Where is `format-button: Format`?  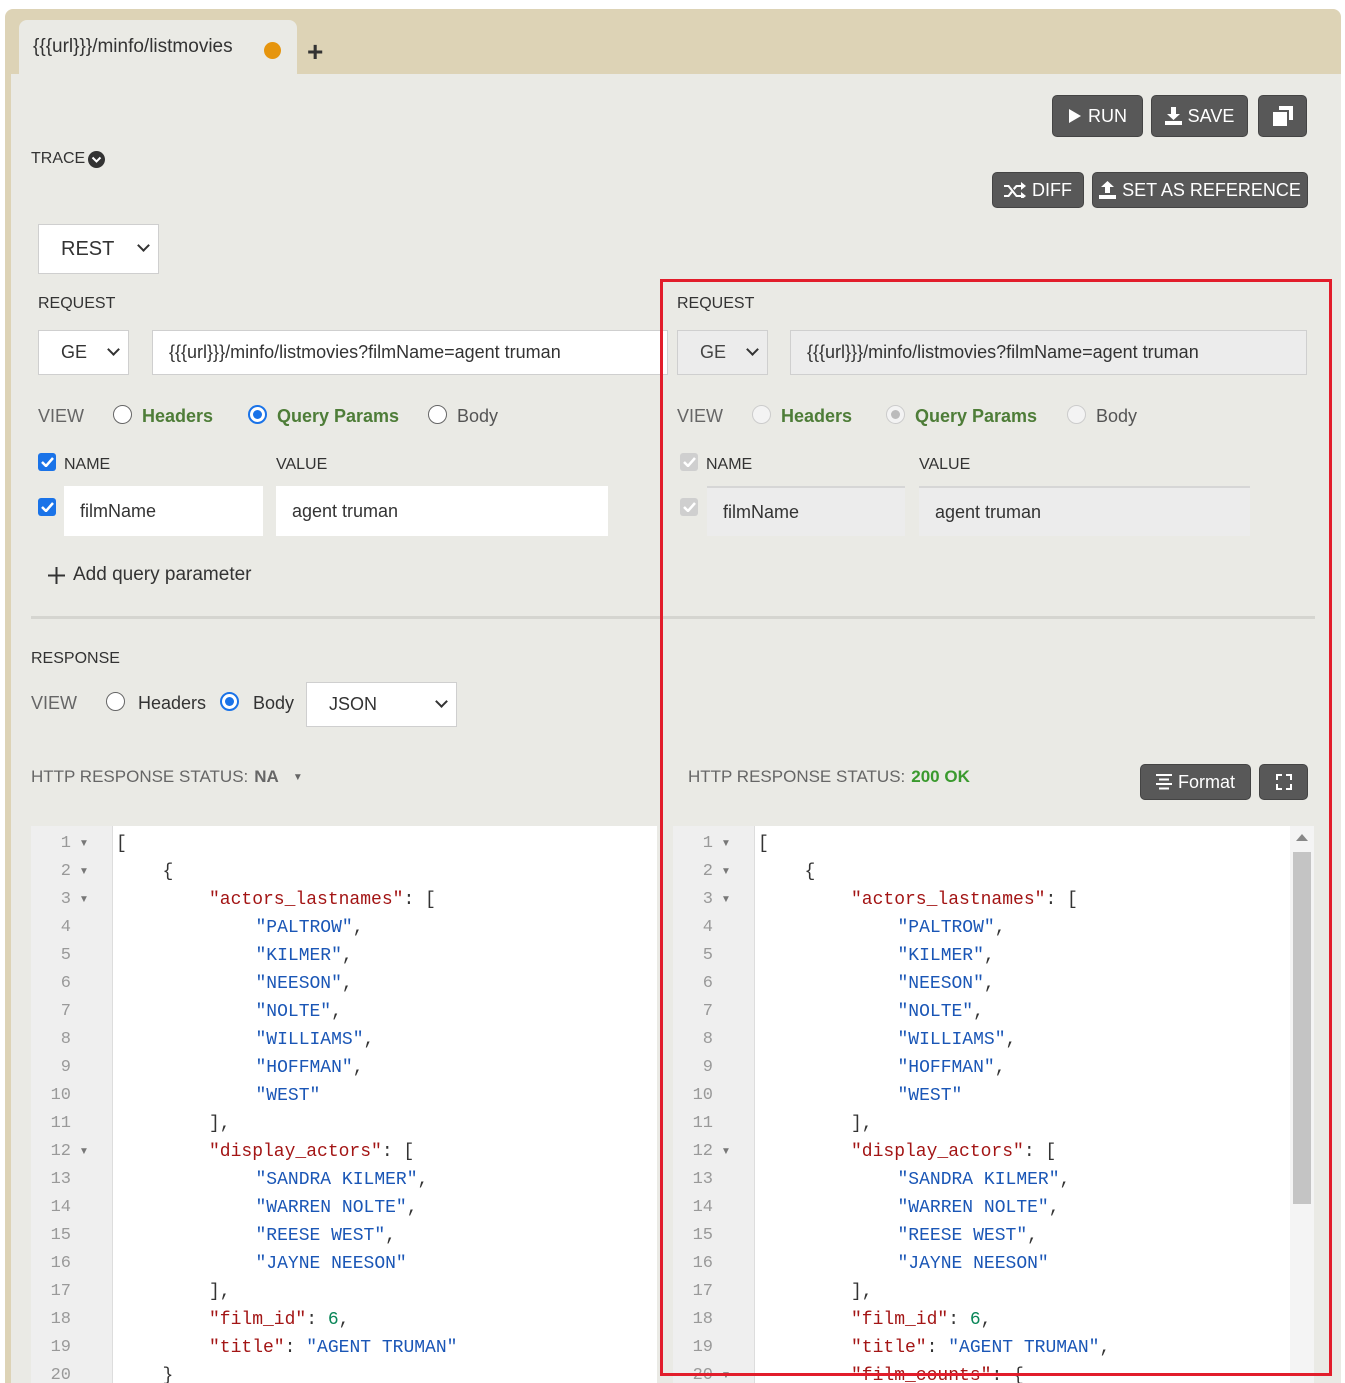 format-button: Format is located at coordinates (1195, 782).